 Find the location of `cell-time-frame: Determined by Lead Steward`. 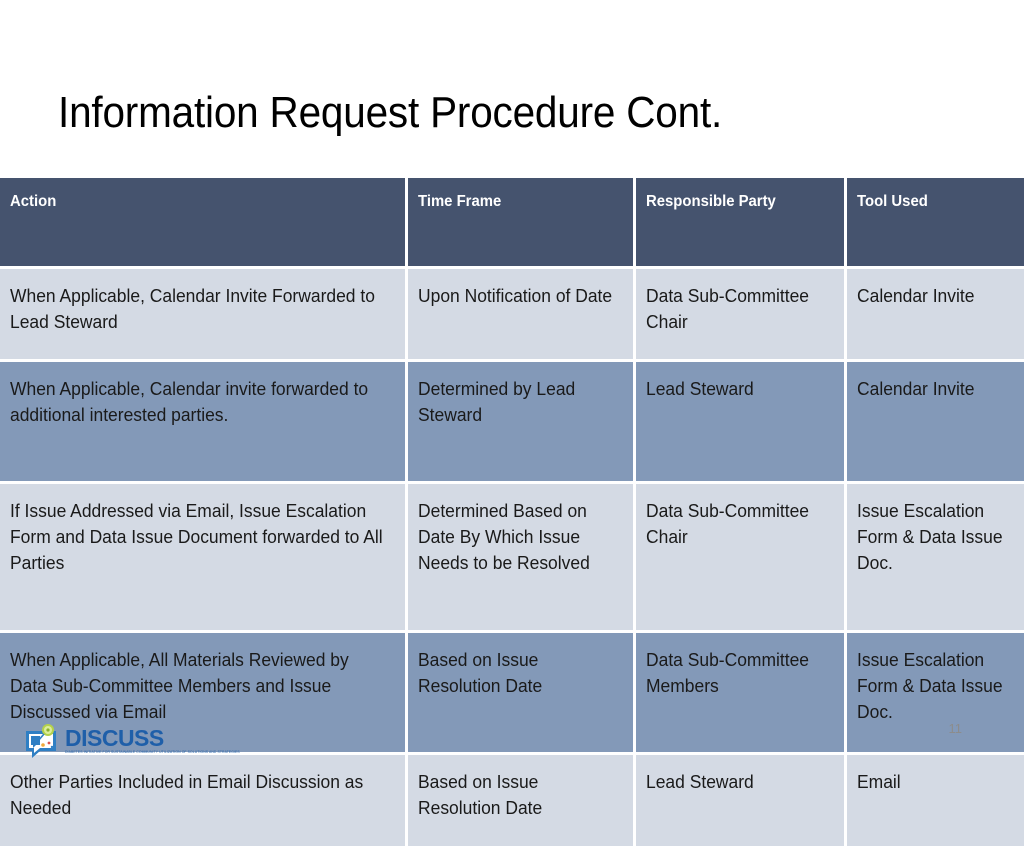

cell-time-frame: Determined by Lead Steward is located at coordinates (521, 422).